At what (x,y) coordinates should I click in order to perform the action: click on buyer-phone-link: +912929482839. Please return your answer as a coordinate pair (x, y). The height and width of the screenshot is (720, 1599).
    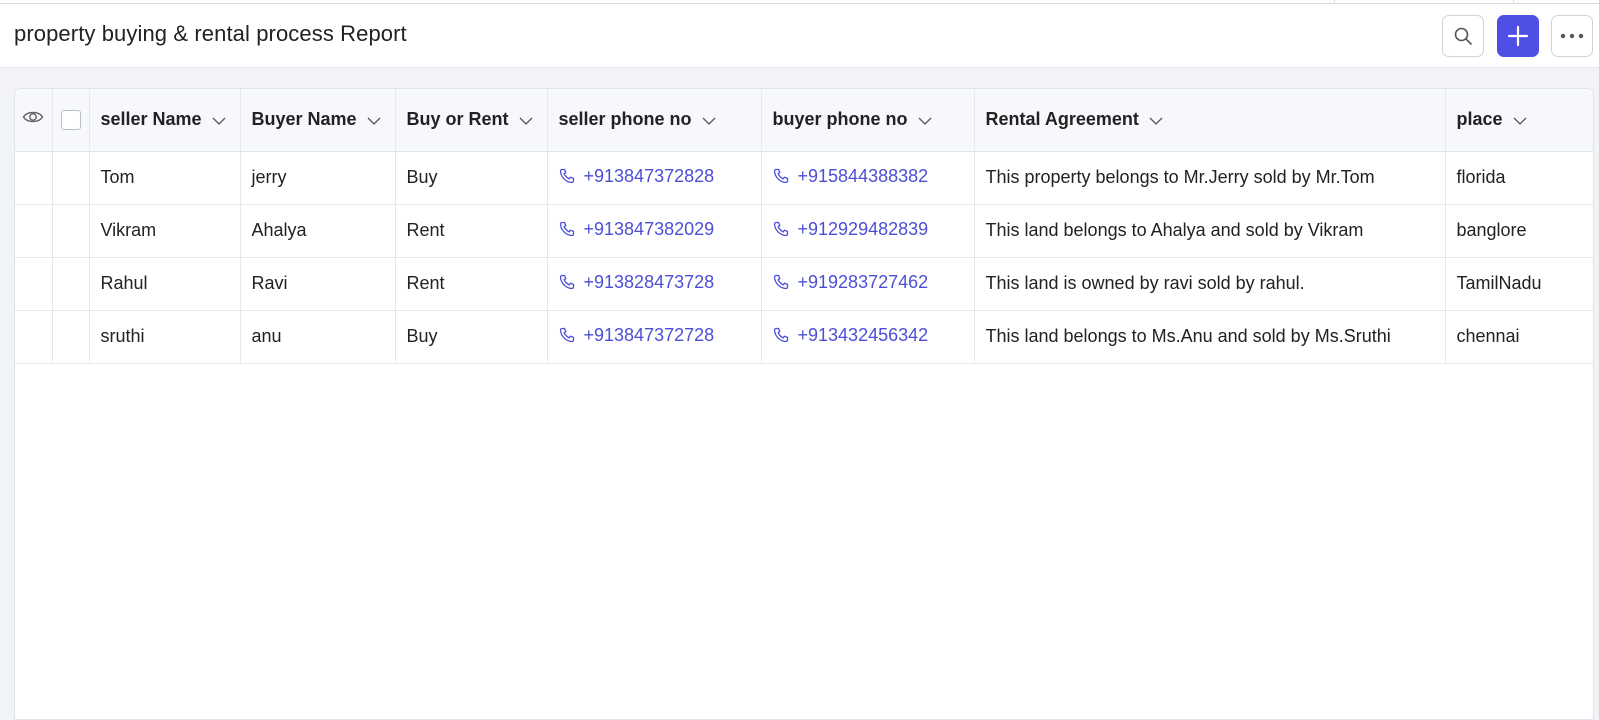
    Looking at the image, I should click on (851, 229).